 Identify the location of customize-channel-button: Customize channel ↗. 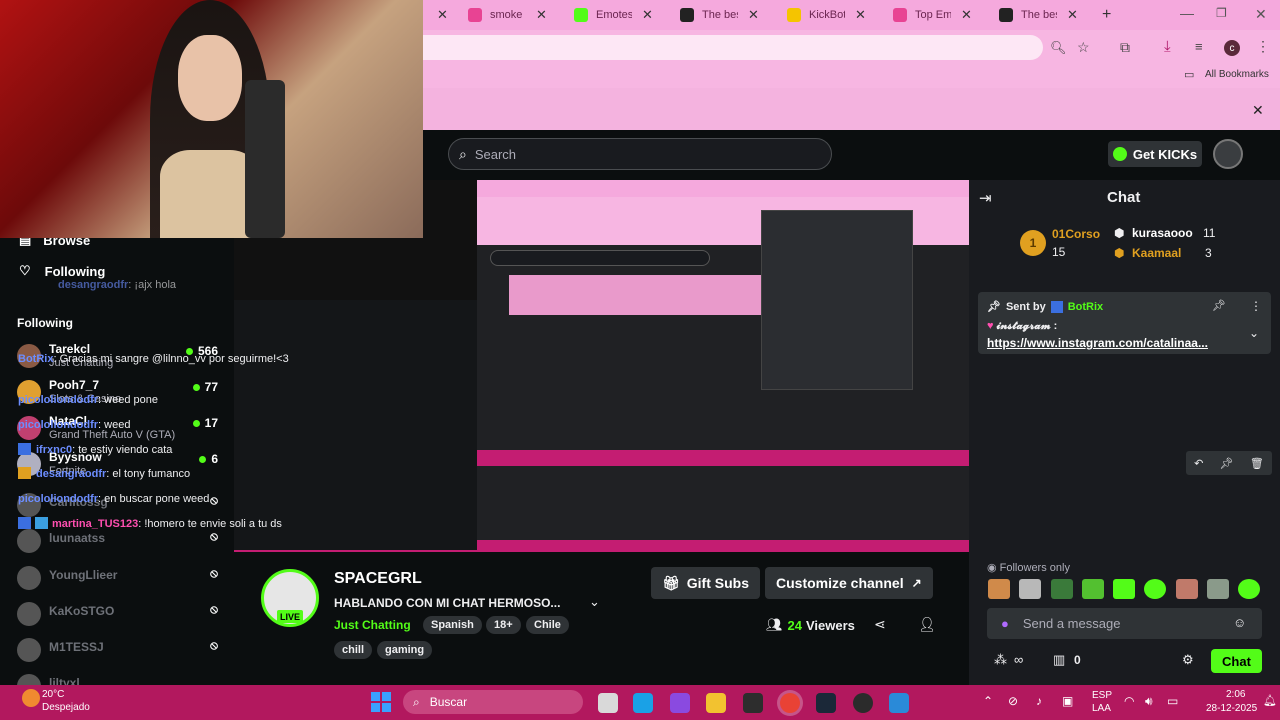
(849, 583).